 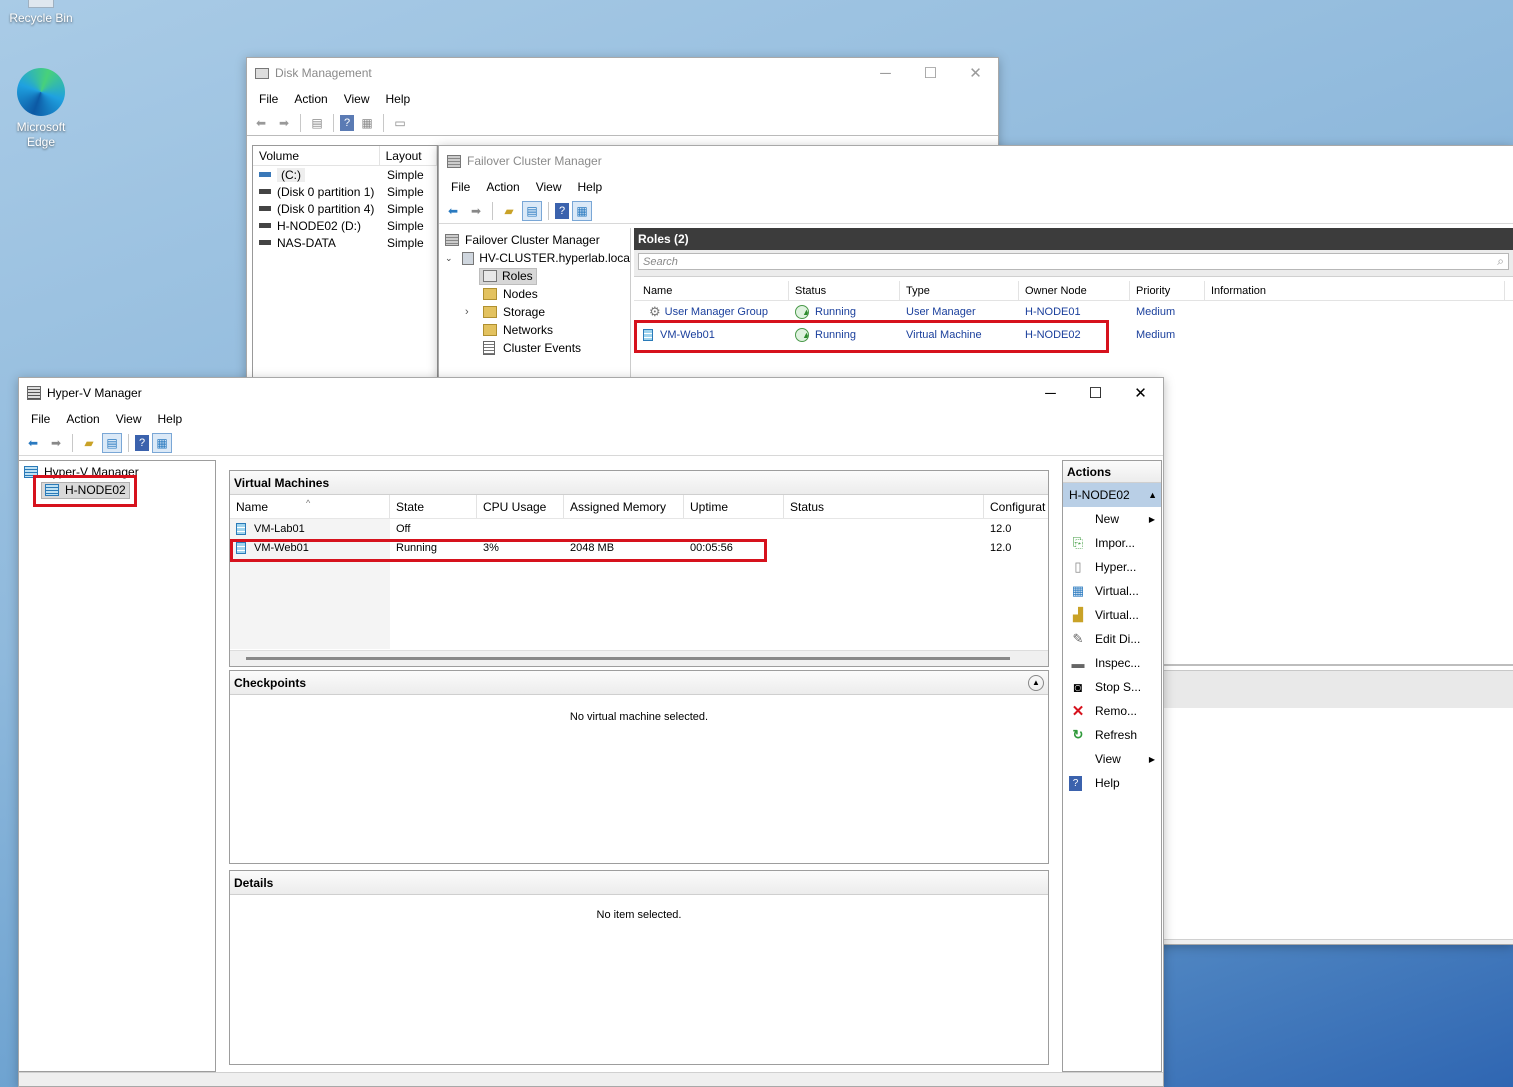 I want to click on column-state: State, so click(x=433, y=506).